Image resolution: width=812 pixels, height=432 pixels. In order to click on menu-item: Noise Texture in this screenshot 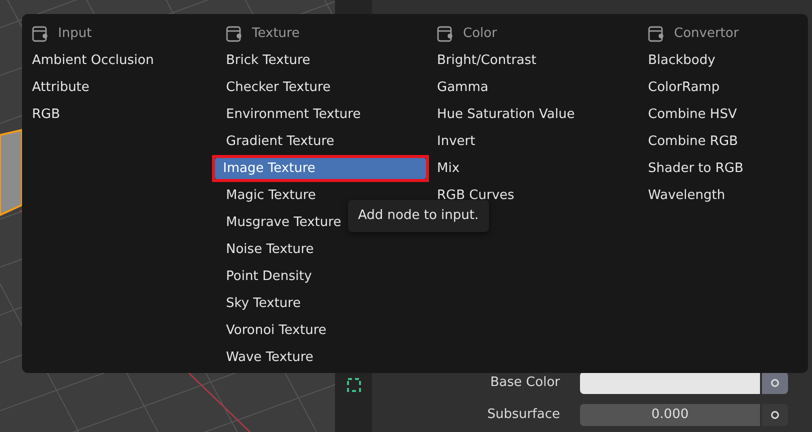, I will do `click(323, 249)`.